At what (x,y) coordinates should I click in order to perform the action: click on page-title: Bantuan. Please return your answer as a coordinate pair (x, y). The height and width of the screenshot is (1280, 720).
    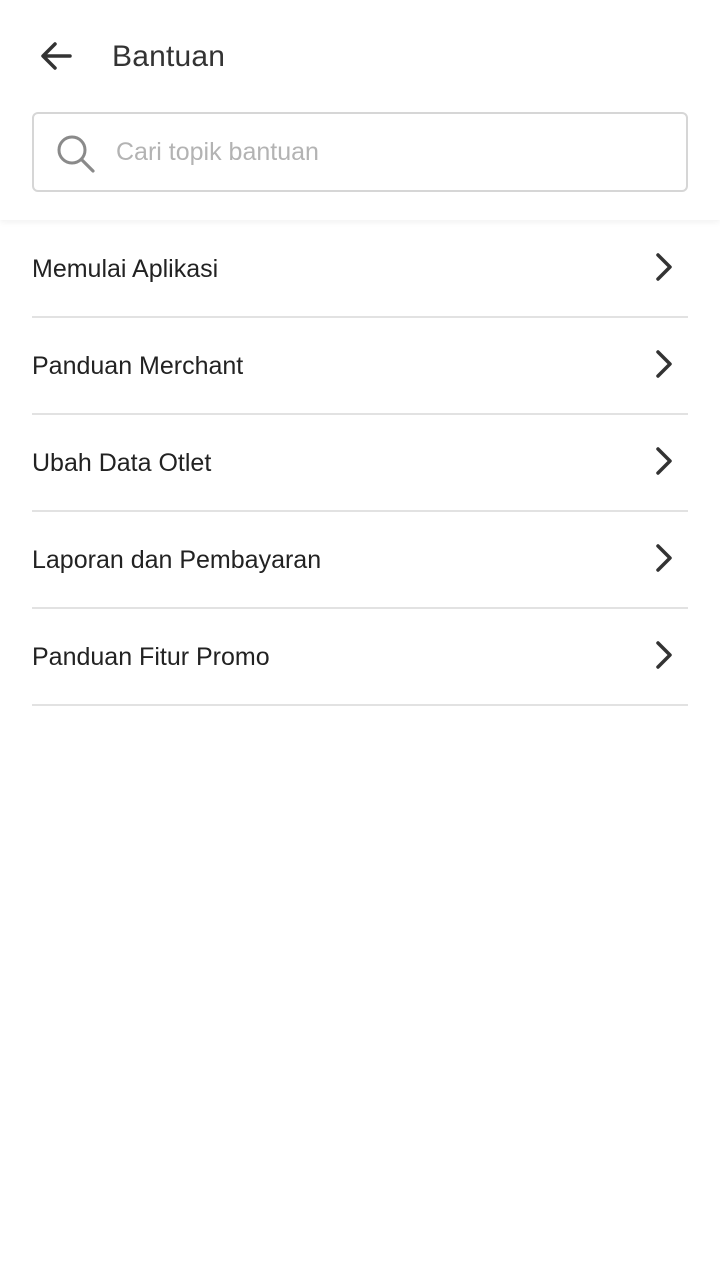
    Looking at the image, I should click on (169, 56).